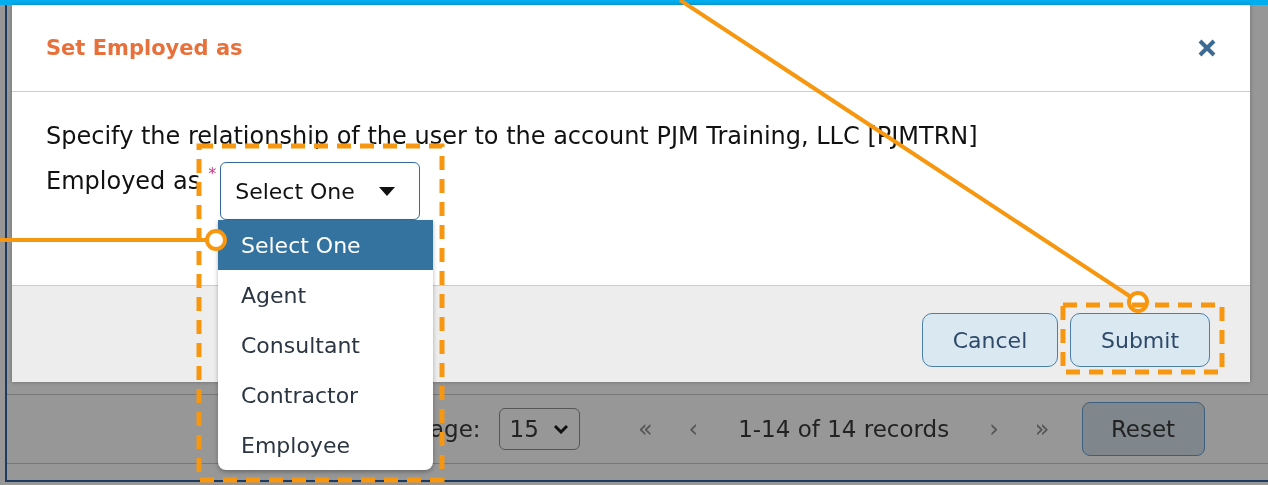  Describe the element at coordinates (560, 429) in the screenshot. I see `chevron-down-icon` at that location.